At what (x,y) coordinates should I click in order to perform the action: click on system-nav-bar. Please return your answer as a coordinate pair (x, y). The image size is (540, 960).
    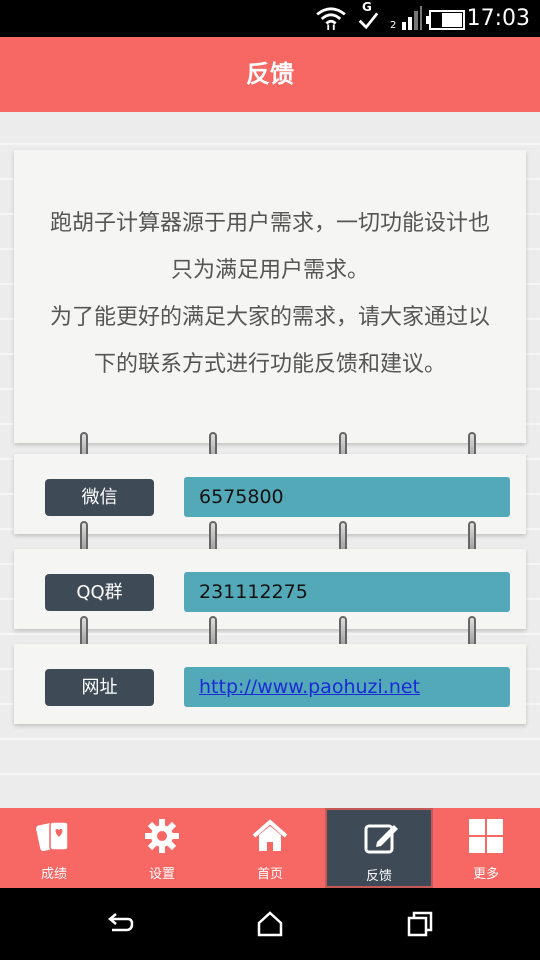
    Looking at the image, I should click on (270, 924).